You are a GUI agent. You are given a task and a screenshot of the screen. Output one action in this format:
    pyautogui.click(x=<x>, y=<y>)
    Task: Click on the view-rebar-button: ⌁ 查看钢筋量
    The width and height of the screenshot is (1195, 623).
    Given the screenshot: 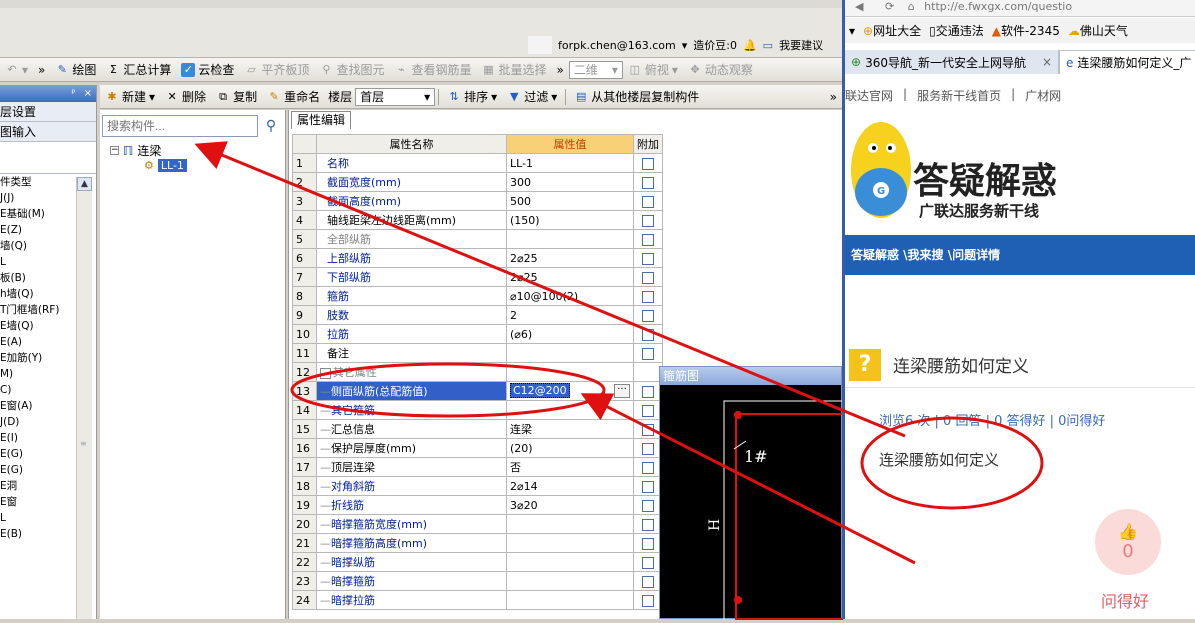 What is the action you would take?
    pyautogui.click(x=432, y=70)
    